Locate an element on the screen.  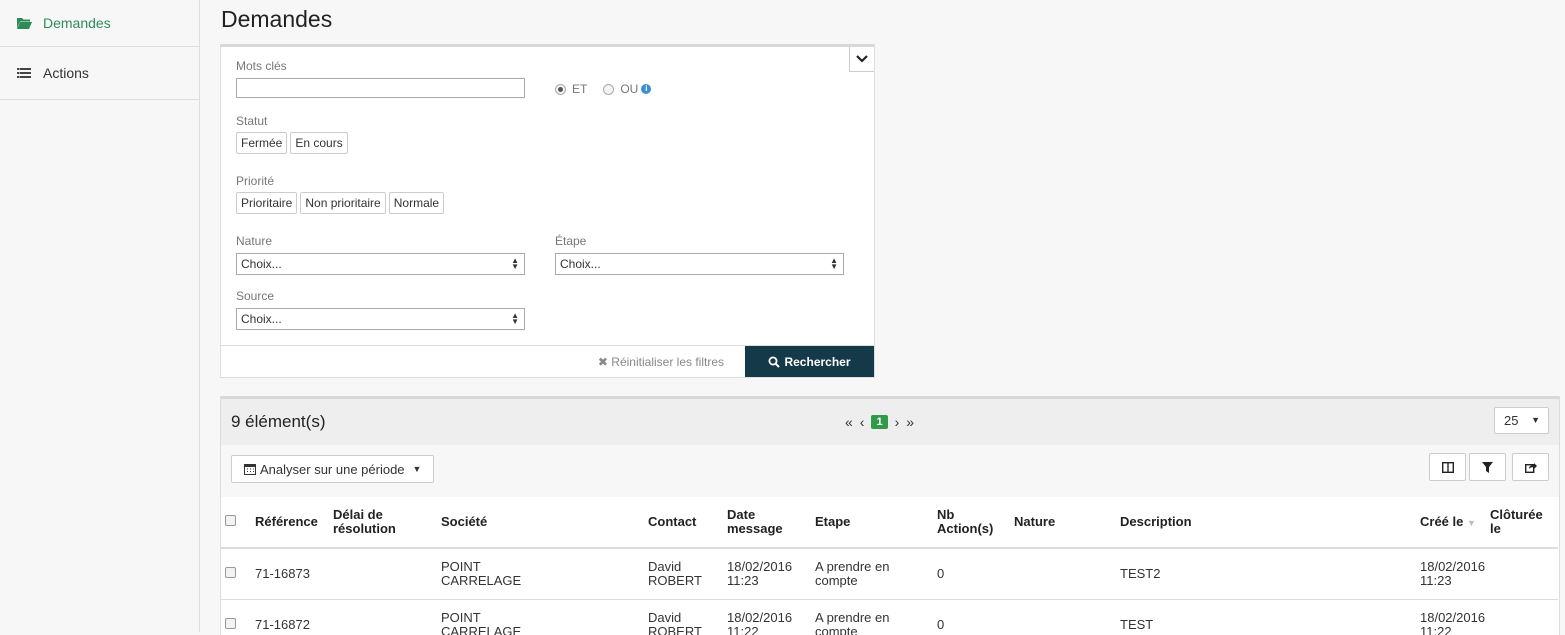
statut-option-fermee: Fermée is located at coordinates (261, 143).